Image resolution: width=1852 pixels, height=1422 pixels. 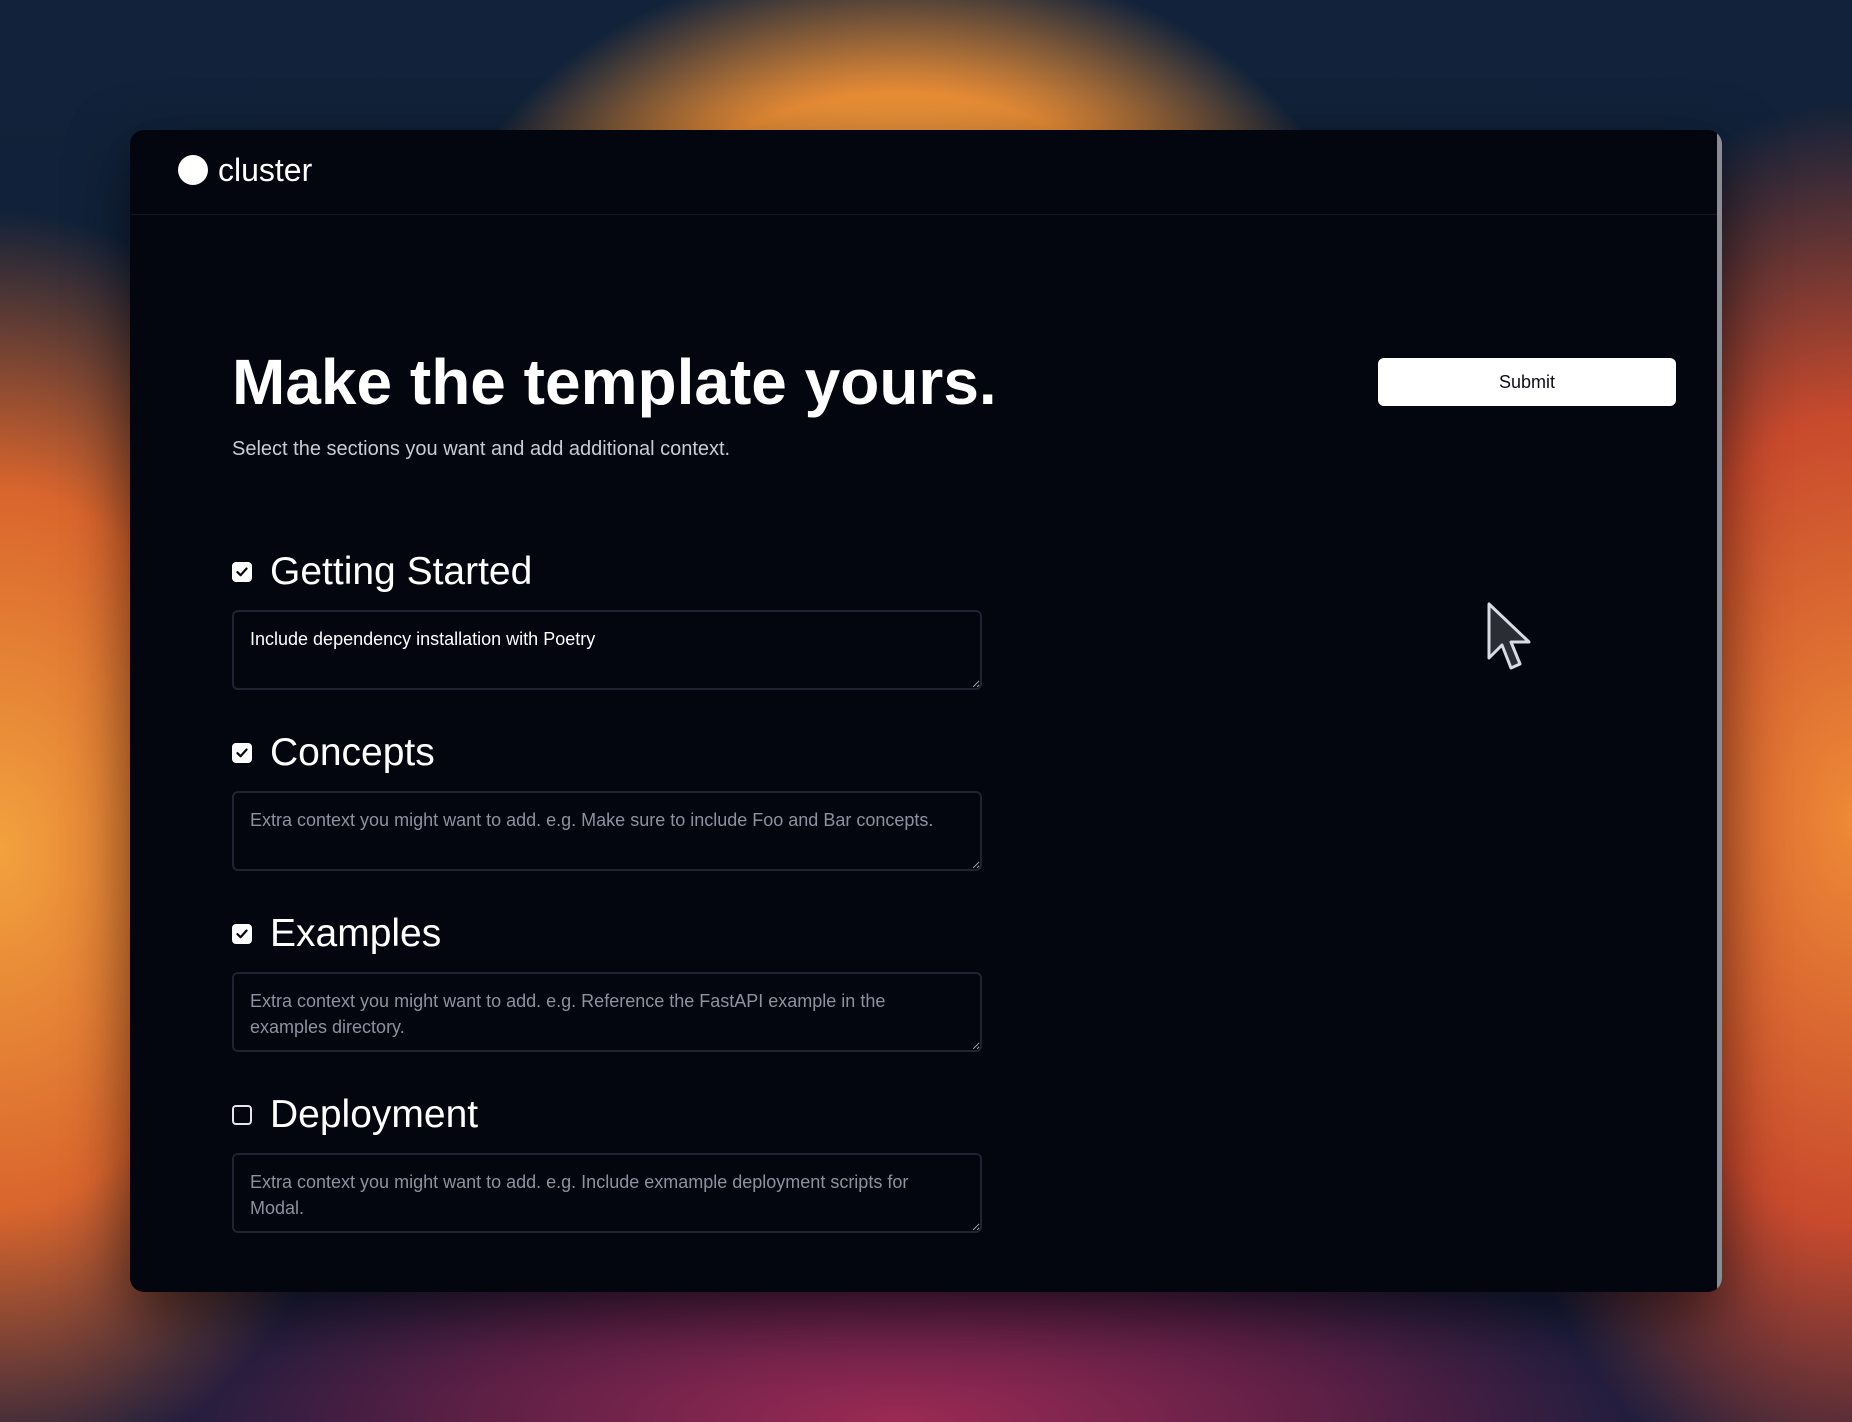 What do you see at coordinates (356, 933) in the screenshot?
I see `section-title: Examples` at bounding box center [356, 933].